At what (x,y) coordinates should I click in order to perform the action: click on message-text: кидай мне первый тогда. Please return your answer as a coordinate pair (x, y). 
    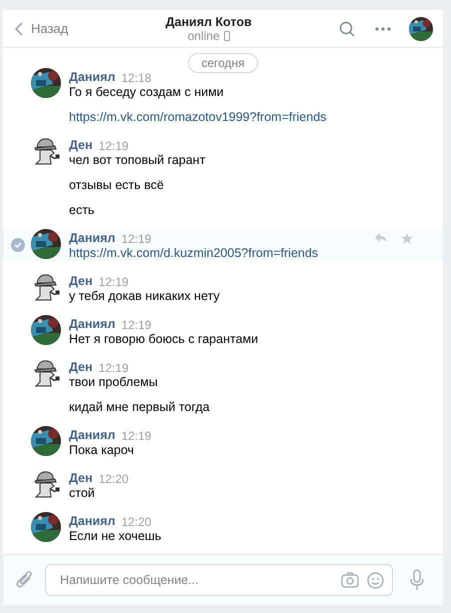
    Looking at the image, I should click on (140, 407).